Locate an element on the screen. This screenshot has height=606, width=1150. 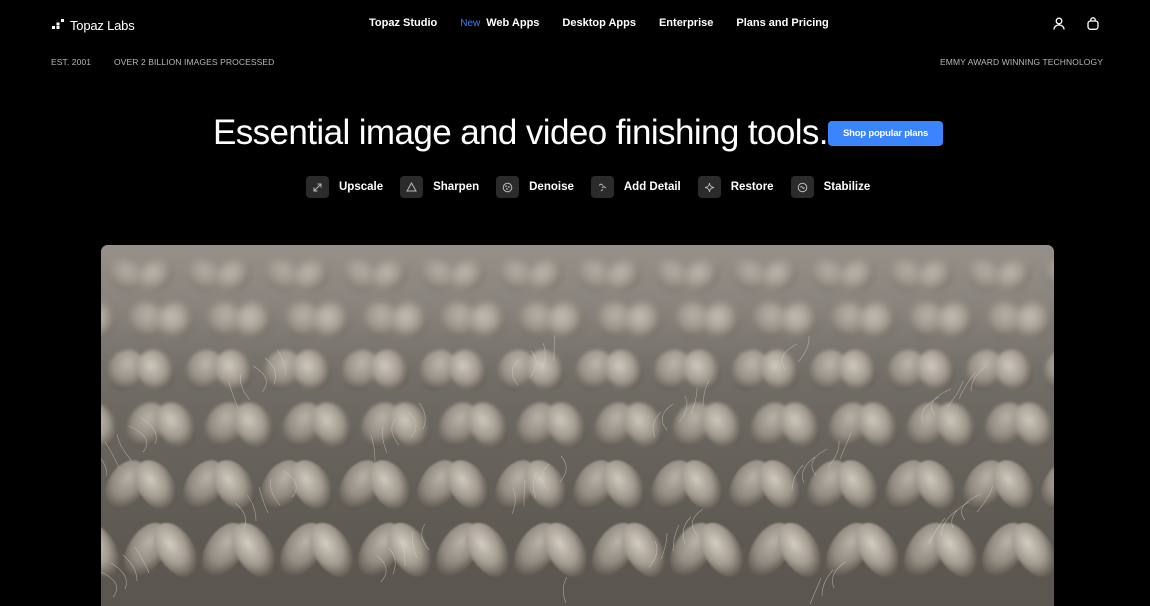
tool-label: Sharpen is located at coordinates (456, 187).